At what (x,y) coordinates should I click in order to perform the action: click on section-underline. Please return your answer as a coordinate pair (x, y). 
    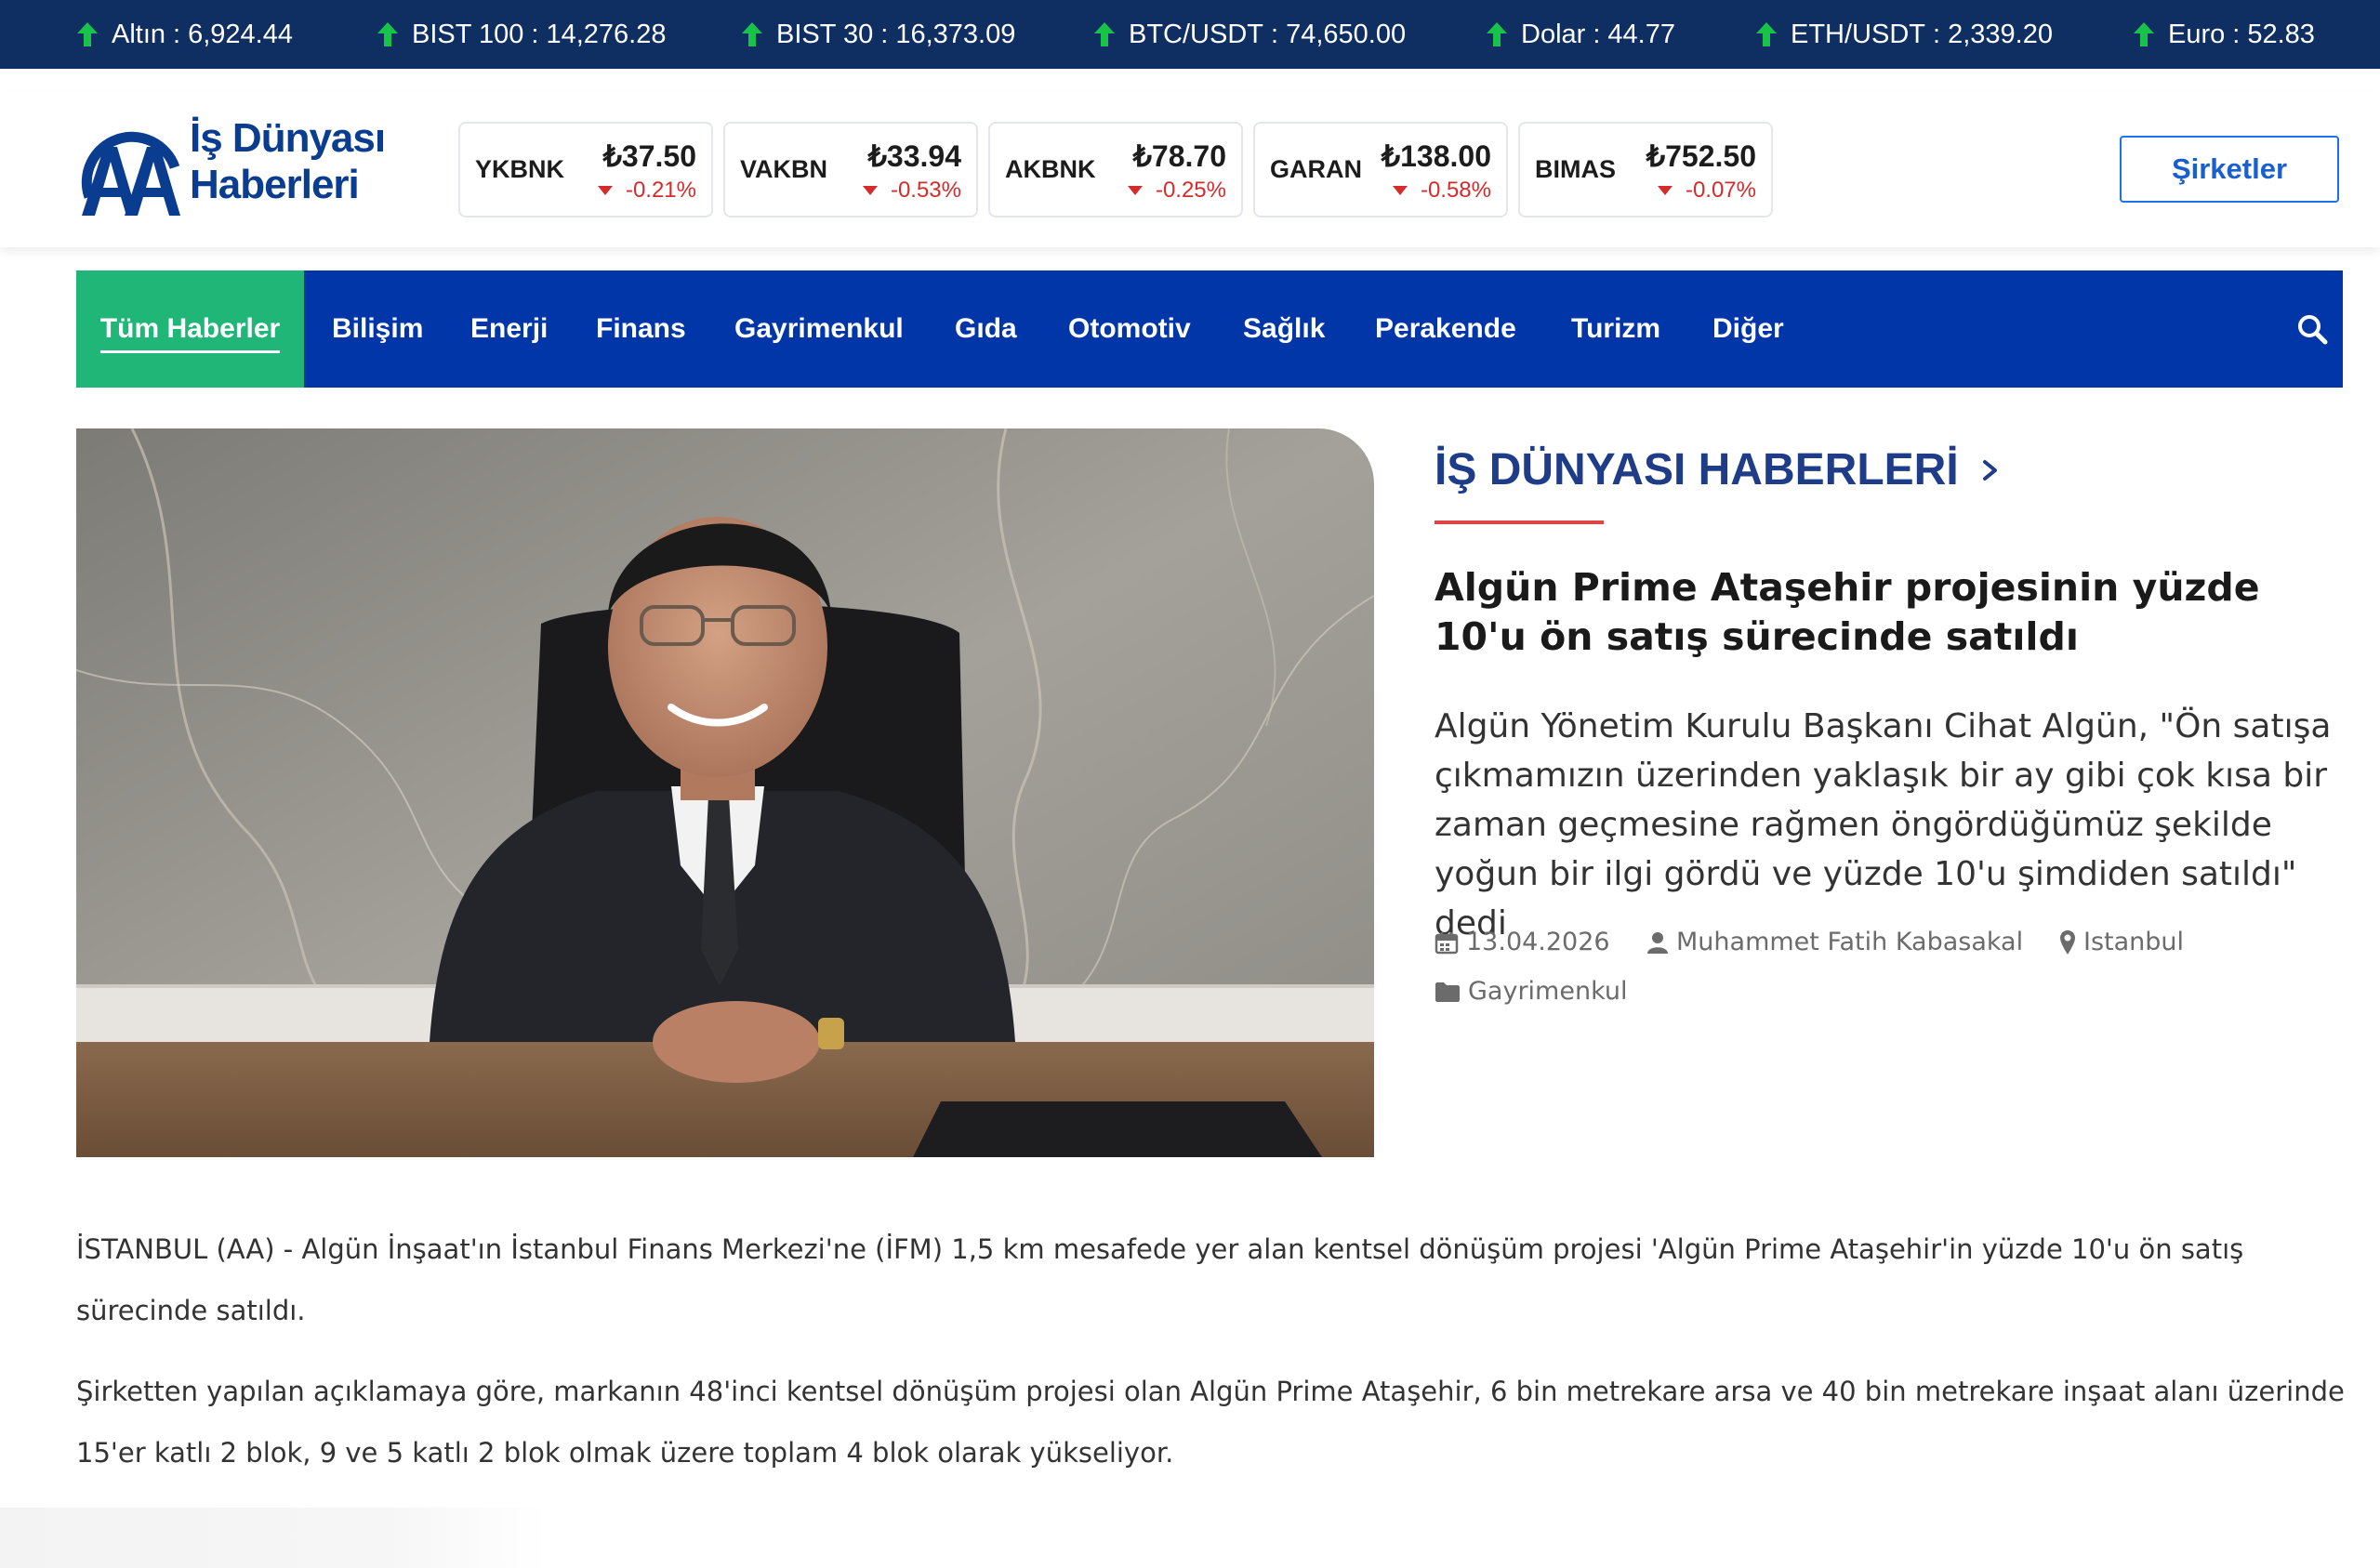
    Looking at the image, I should click on (1519, 522).